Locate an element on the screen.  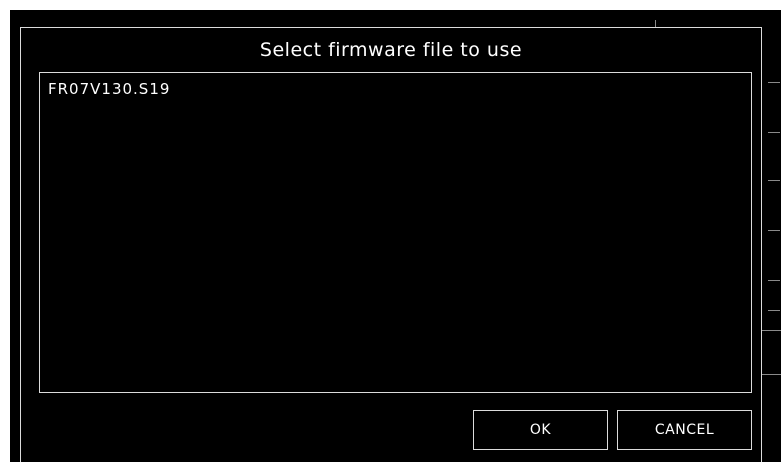
cancel-button: CANCEL is located at coordinates (684, 430).